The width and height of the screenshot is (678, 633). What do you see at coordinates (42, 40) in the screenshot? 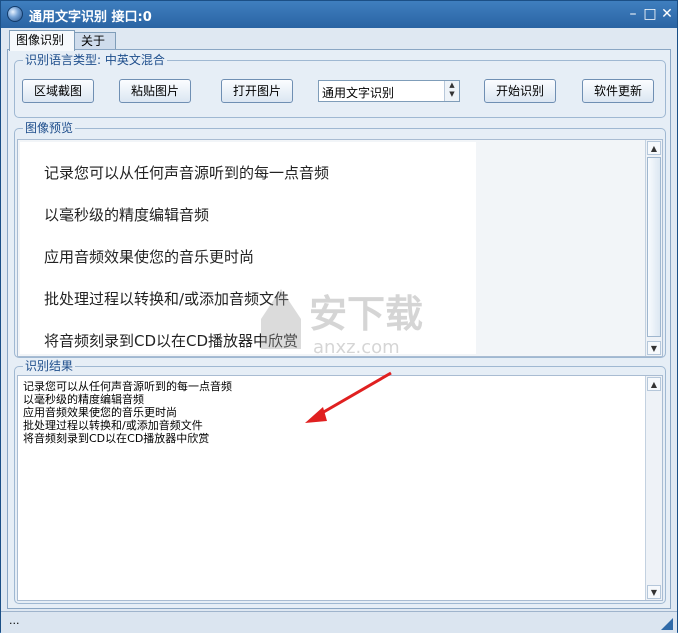
I see `tab-image-recognition: 图像识别` at bounding box center [42, 40].